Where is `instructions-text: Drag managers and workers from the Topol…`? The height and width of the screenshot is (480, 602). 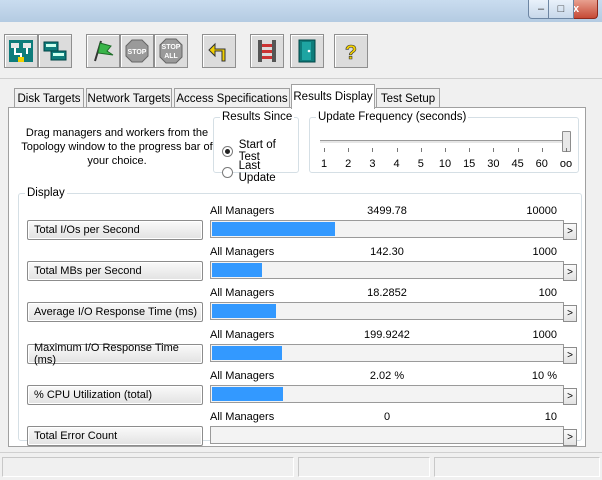 instructions-text: Drag managers and workers from the Topol… is located at coordinates (117, 147).